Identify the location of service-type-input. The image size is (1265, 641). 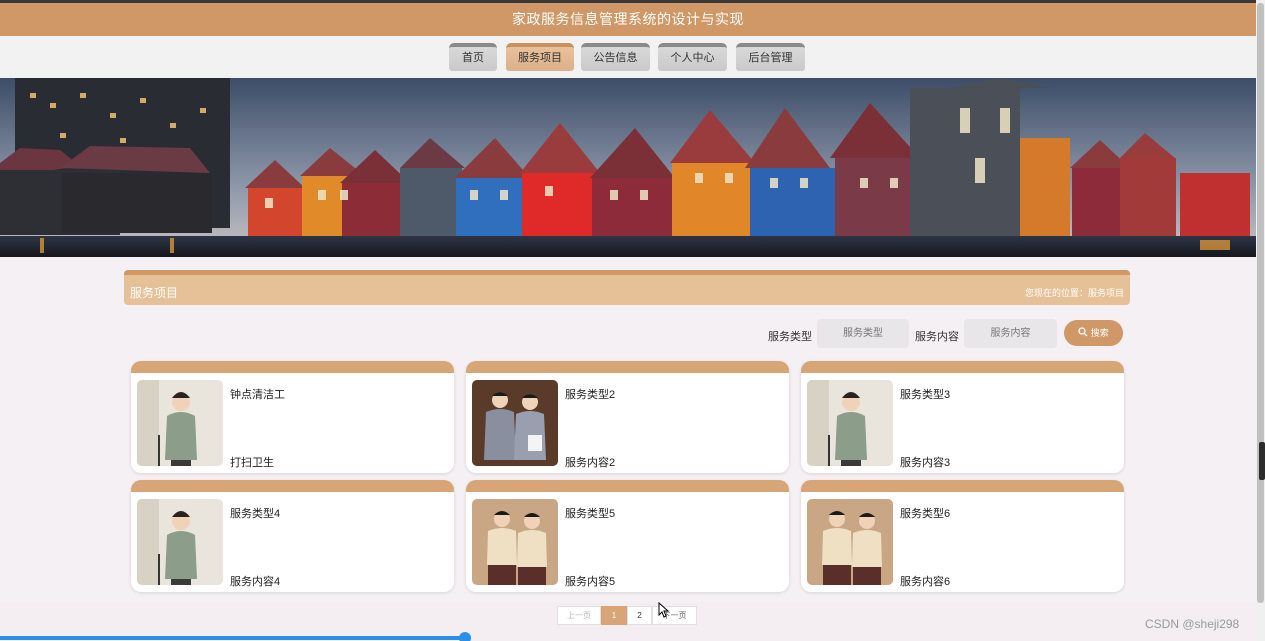
(863, 333).